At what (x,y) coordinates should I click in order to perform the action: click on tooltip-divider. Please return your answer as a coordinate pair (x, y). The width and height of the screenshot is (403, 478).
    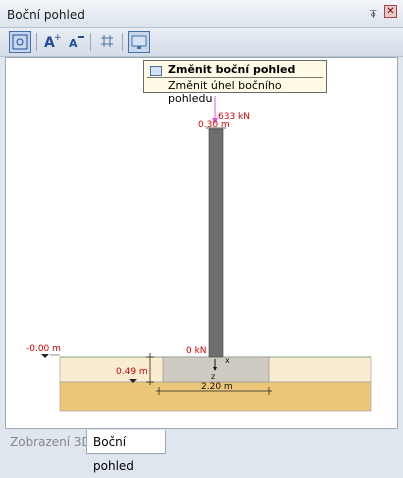
    Looking at the image, I should click on (235, 77).